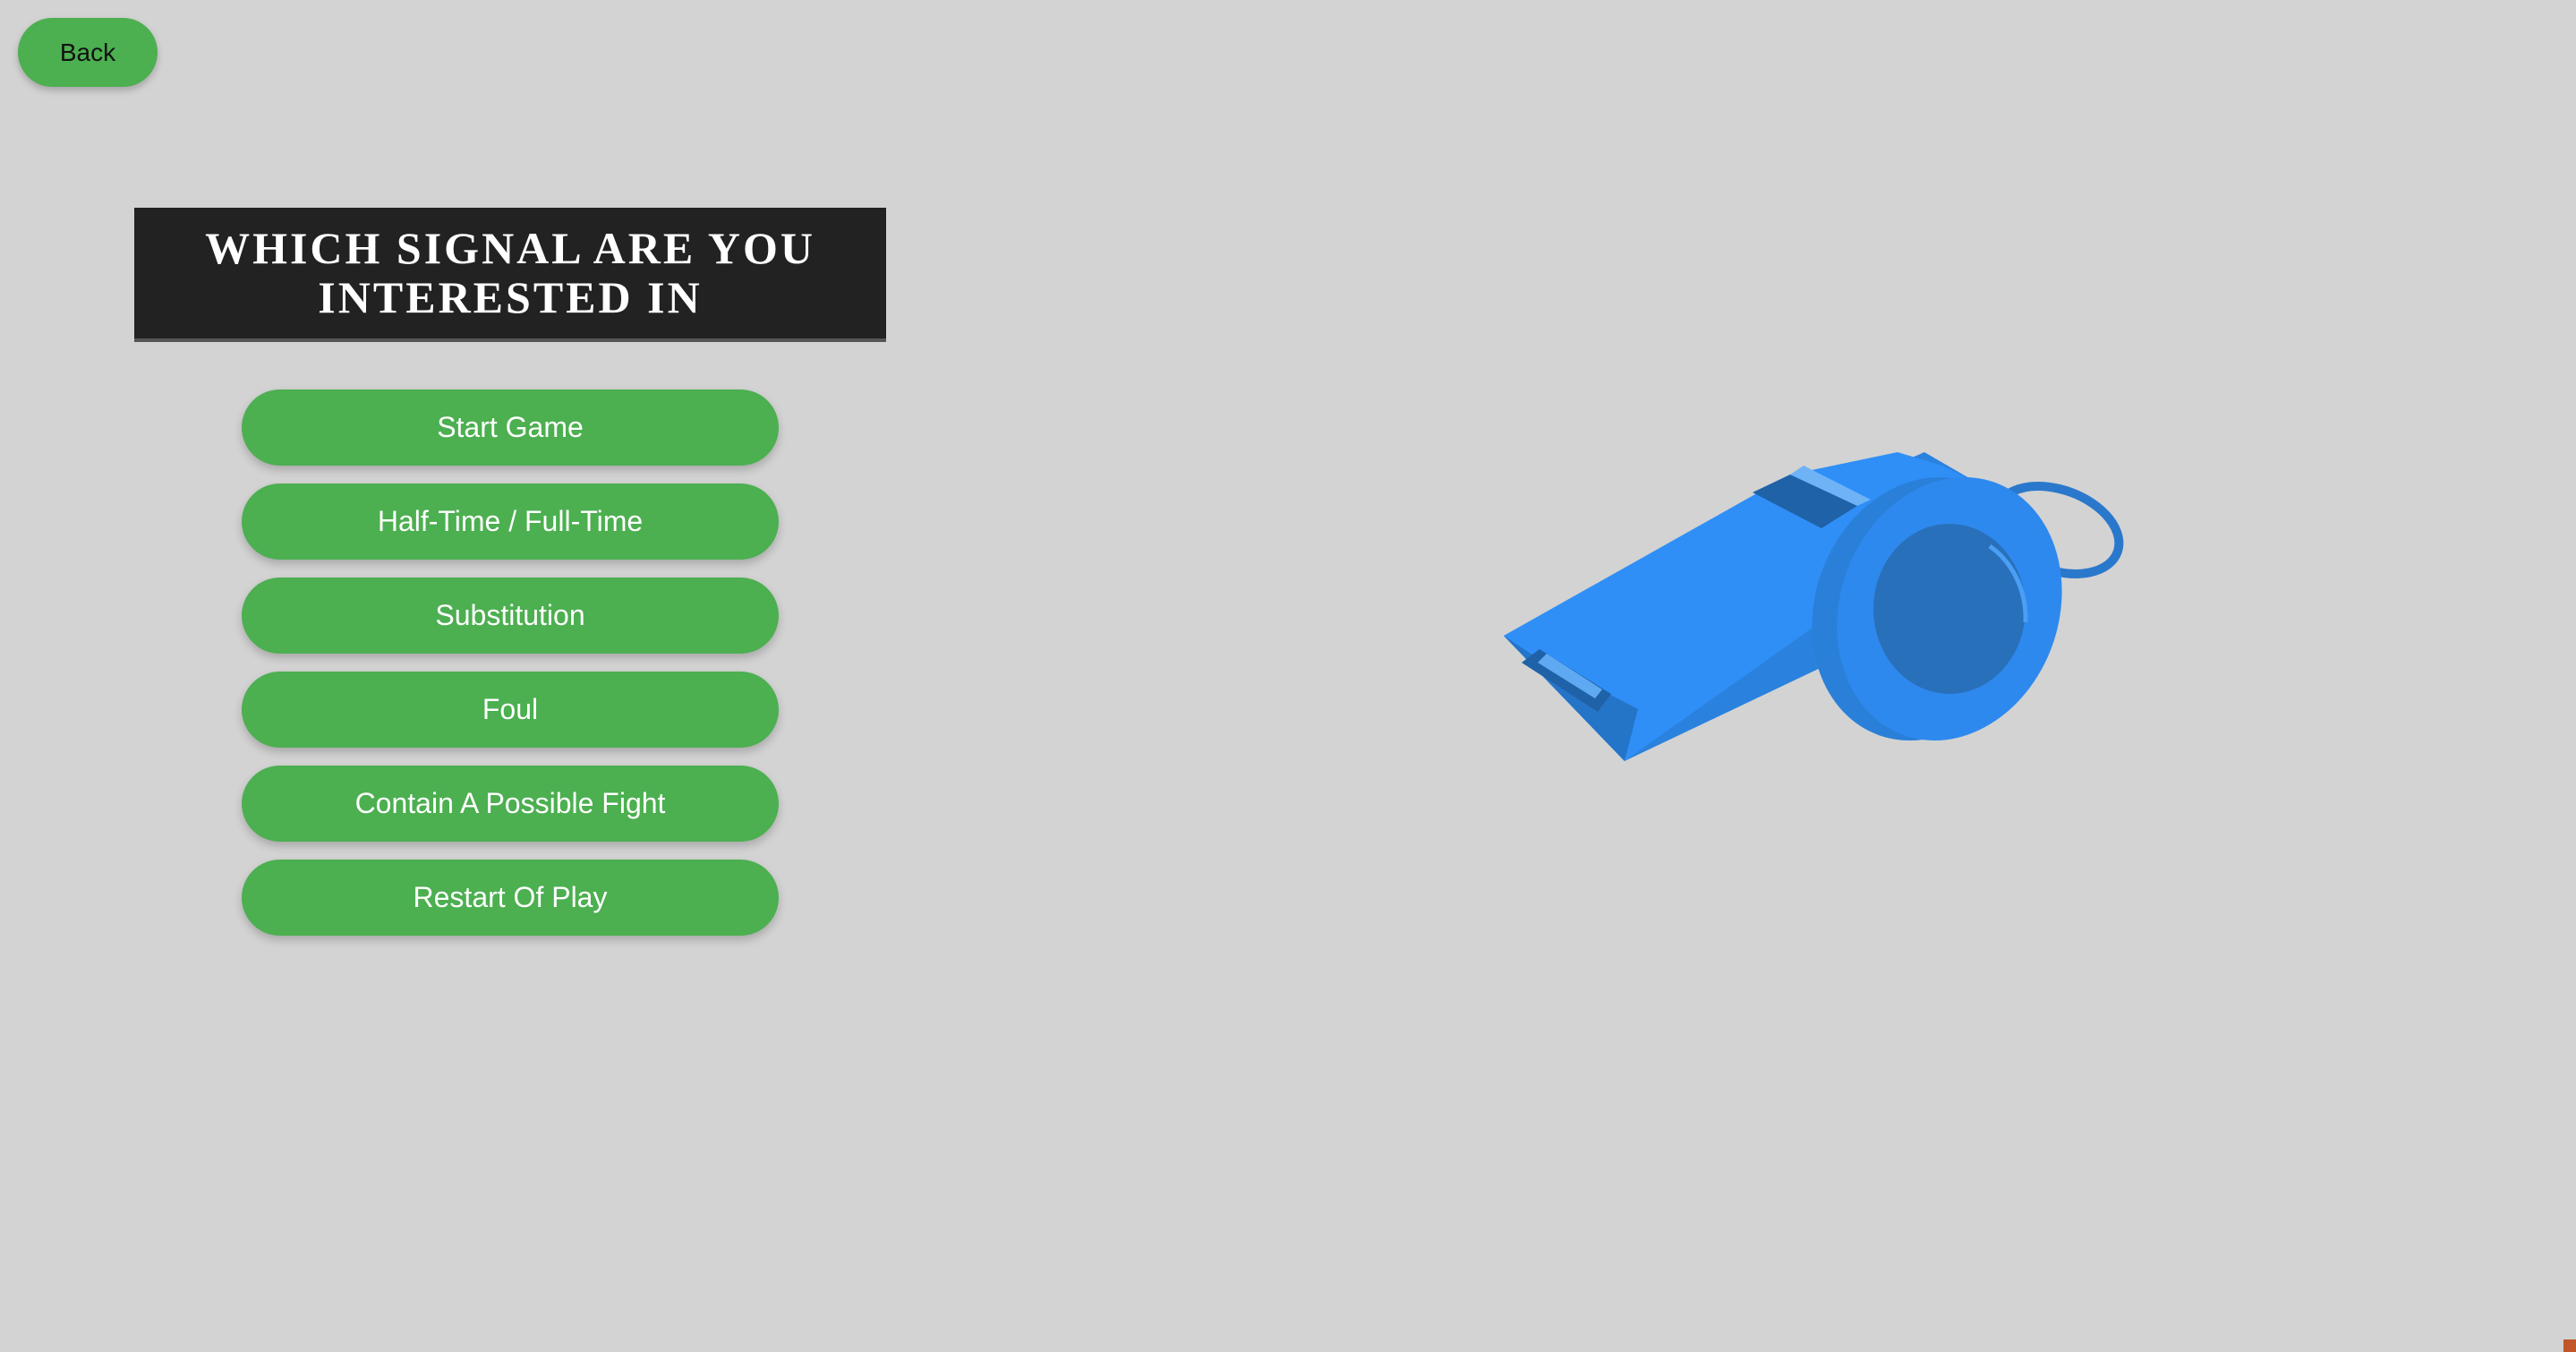 The height and width of the screenshot is (1352, 2576). I want to click on back-button: Back, so click(88, 52).